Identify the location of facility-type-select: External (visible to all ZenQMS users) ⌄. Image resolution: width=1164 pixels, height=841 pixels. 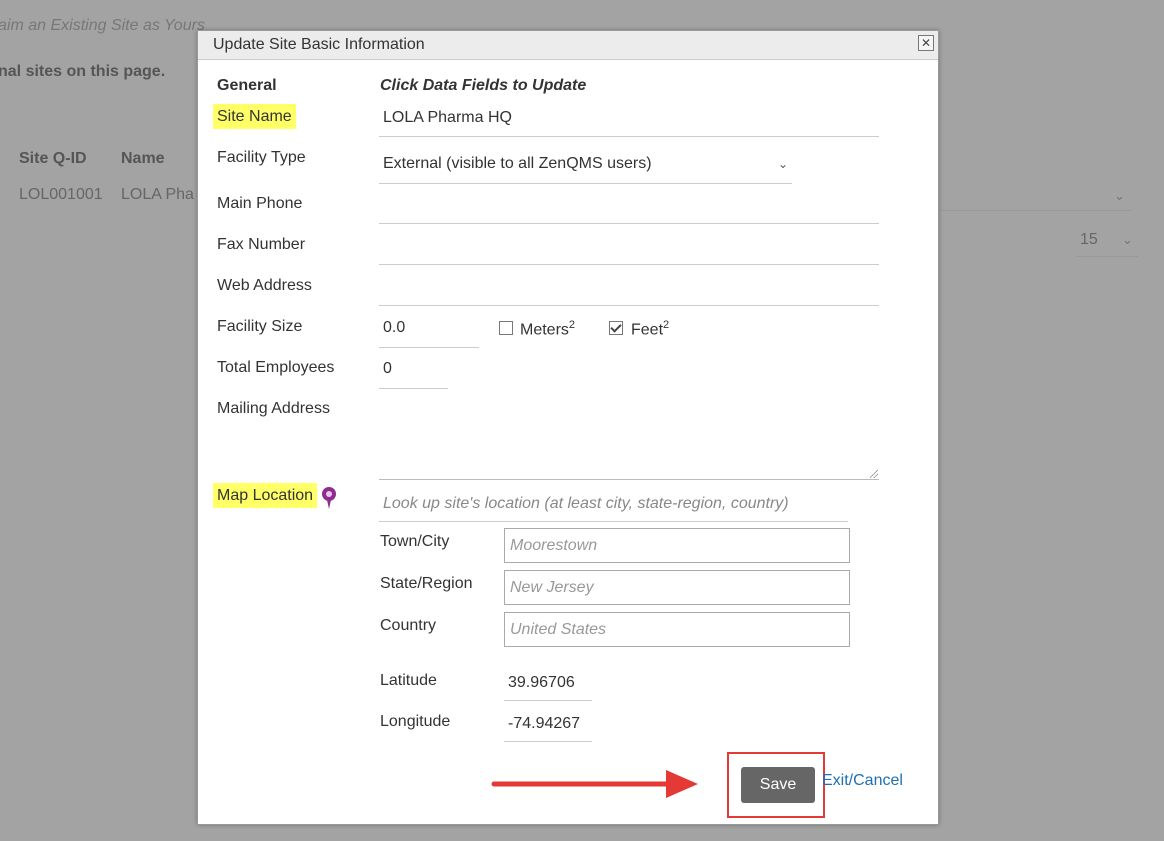
(585, 166).